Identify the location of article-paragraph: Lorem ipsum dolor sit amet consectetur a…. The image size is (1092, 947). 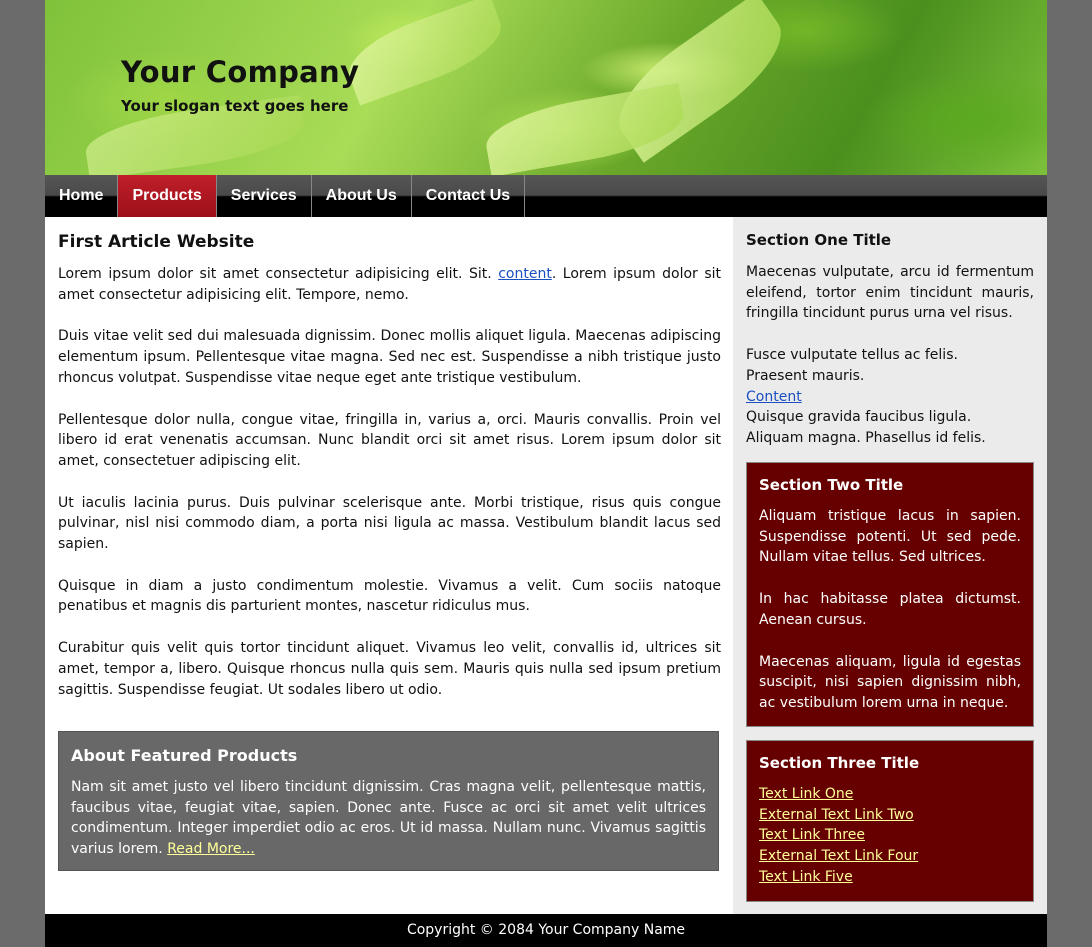
(389, 284).